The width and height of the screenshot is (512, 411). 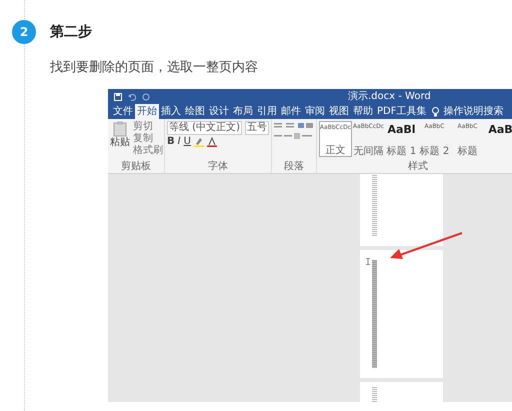 What do you see at coordinates (498, 139) in the screenshot?
I see `style-option: AaB` at bounding box center [498, 139].